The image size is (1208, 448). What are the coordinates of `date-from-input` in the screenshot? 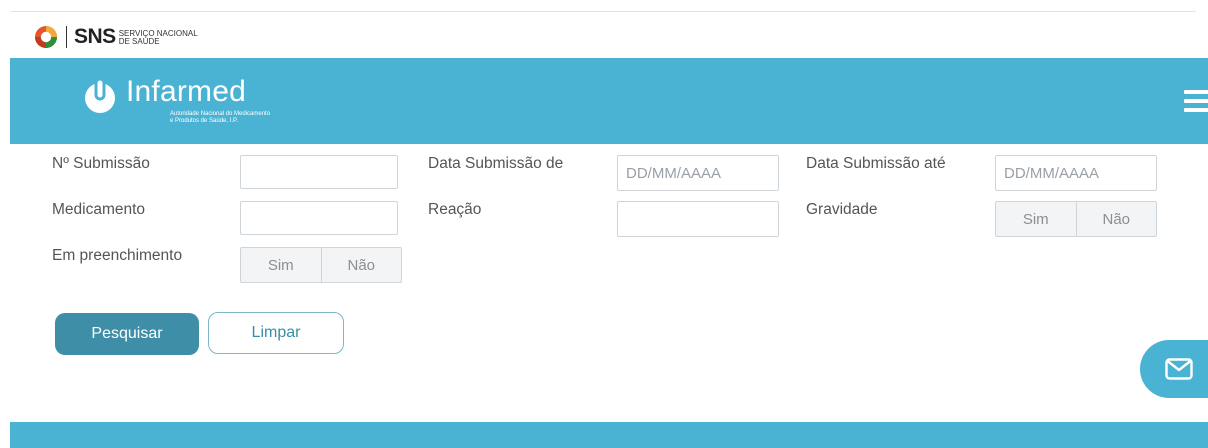 It's located at (698, 173).